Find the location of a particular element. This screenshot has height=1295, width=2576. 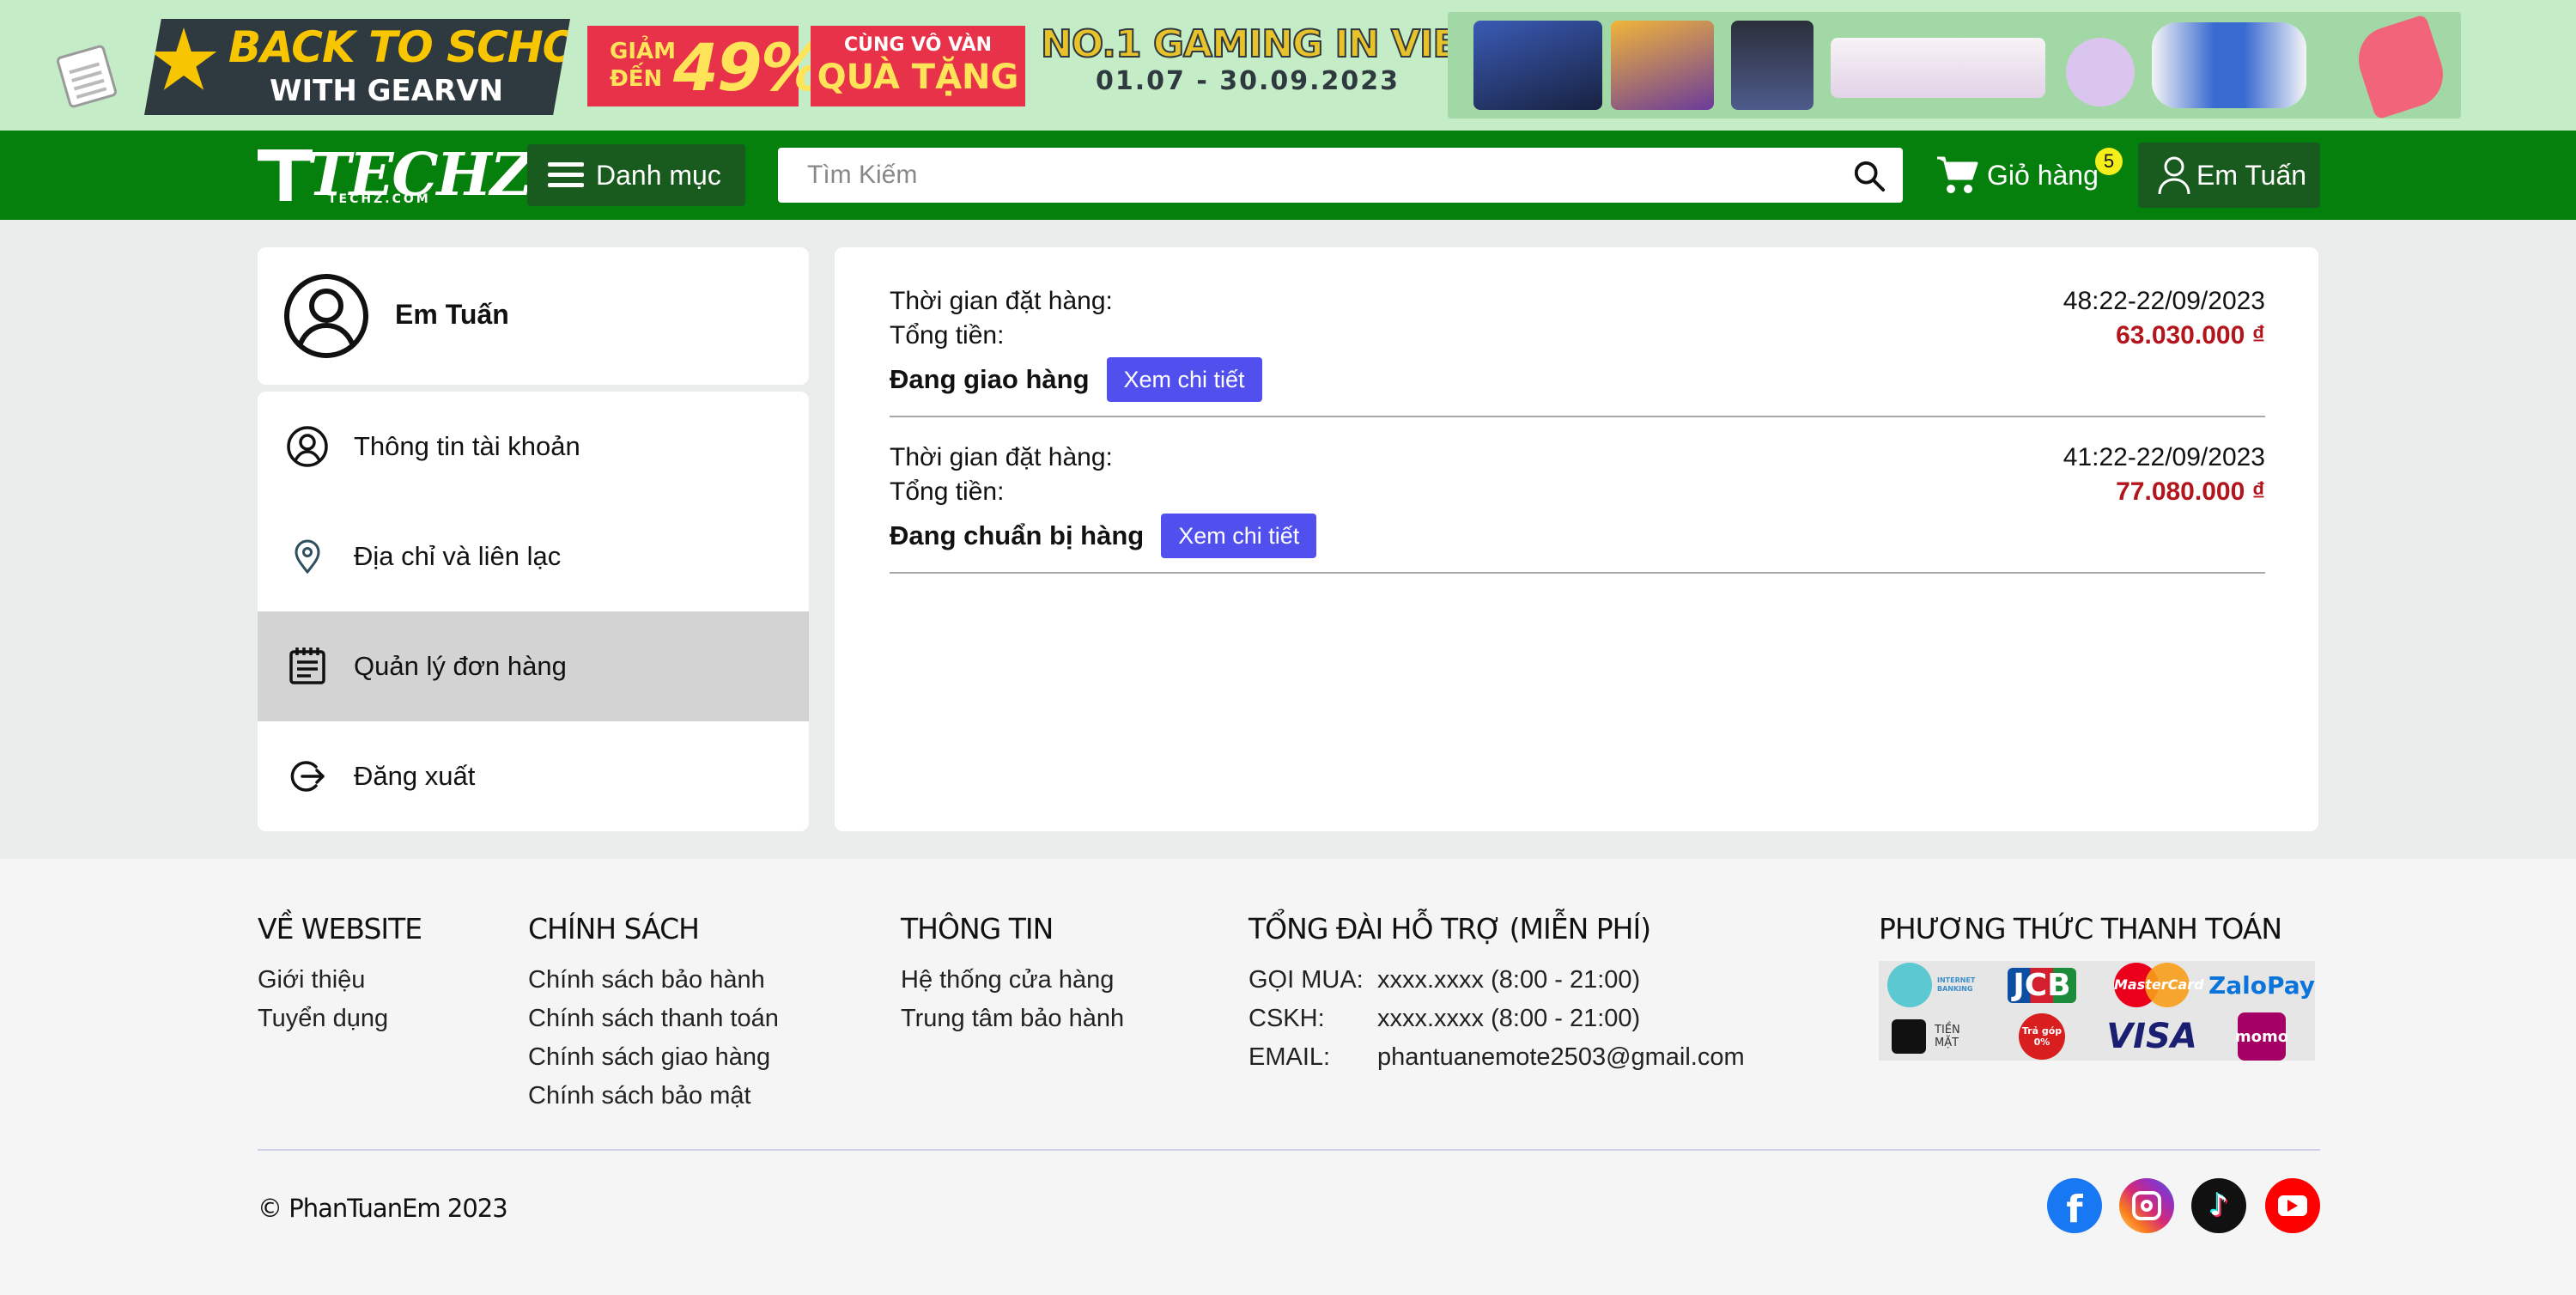

tiktok-icon: ♪ is located at coordinates (2218, 1205).